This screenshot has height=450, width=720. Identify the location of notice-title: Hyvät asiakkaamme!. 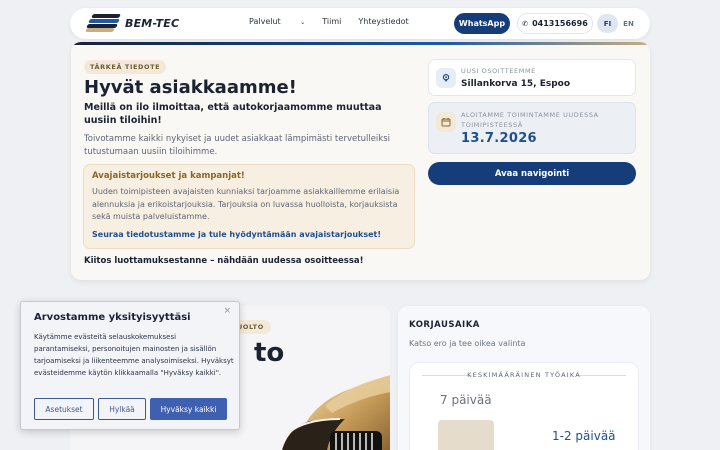
(190, 87).